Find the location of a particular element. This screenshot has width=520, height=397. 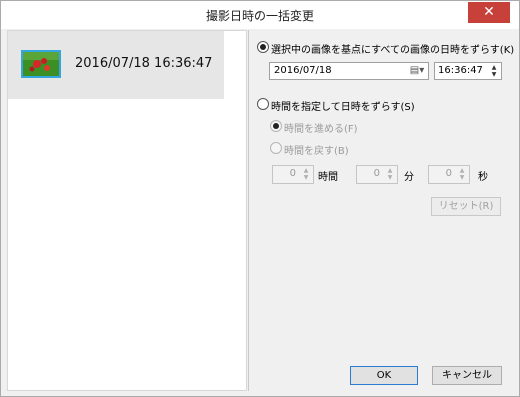

seconds-unit: 秒 is located at coordinates (483, 177).